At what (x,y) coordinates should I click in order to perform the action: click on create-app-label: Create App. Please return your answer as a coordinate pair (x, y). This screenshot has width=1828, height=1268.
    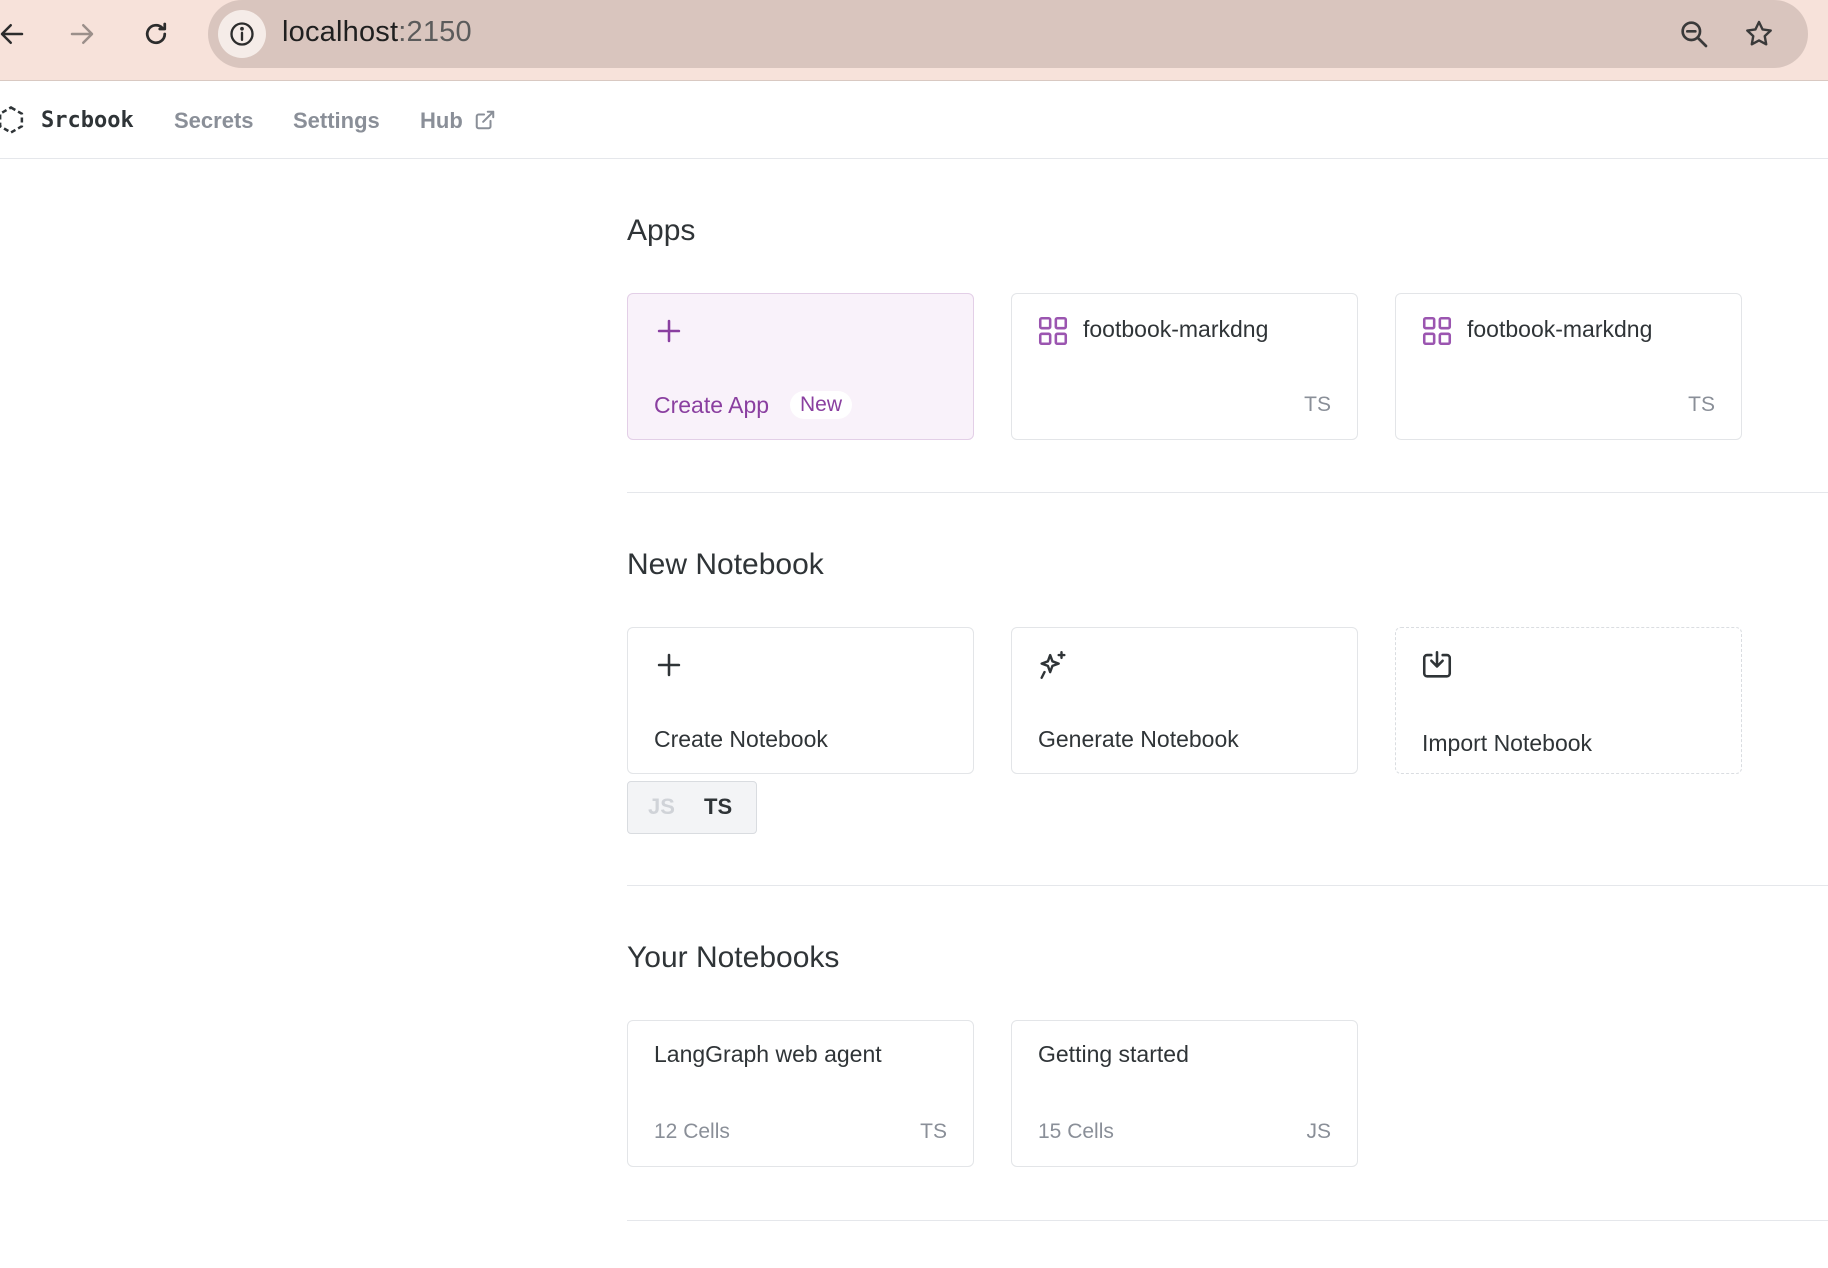
    Looking at the image, I should click on (712, 405).